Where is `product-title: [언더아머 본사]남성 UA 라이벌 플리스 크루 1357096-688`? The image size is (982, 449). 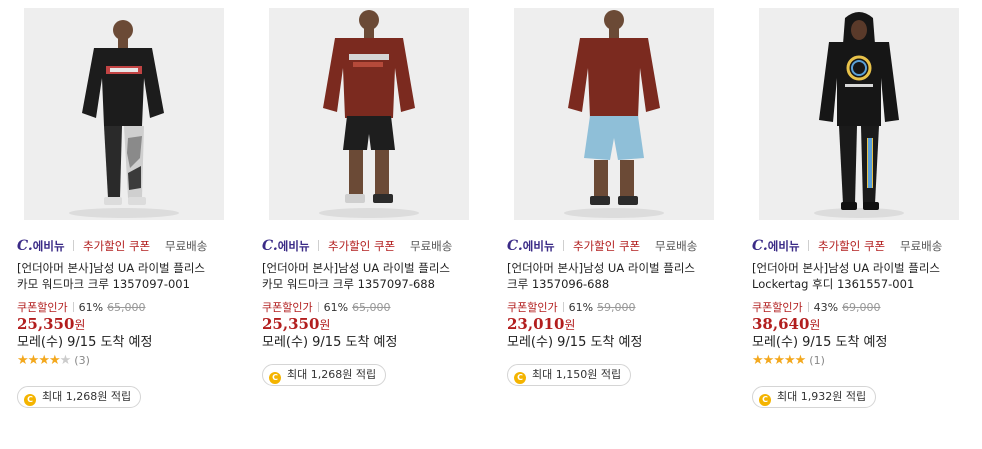
product-title: [언더아머 본사]남성 UA 라이벌 플리스 크루 1357096-688 is located at coordinates (622, 276).